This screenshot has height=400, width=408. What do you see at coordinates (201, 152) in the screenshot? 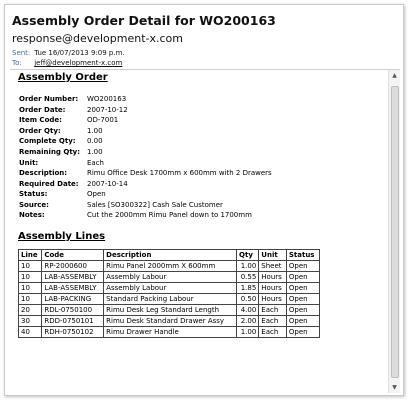
I see `detail-row: Remaining Qty: 1.00` at bounding box center [201, 152].